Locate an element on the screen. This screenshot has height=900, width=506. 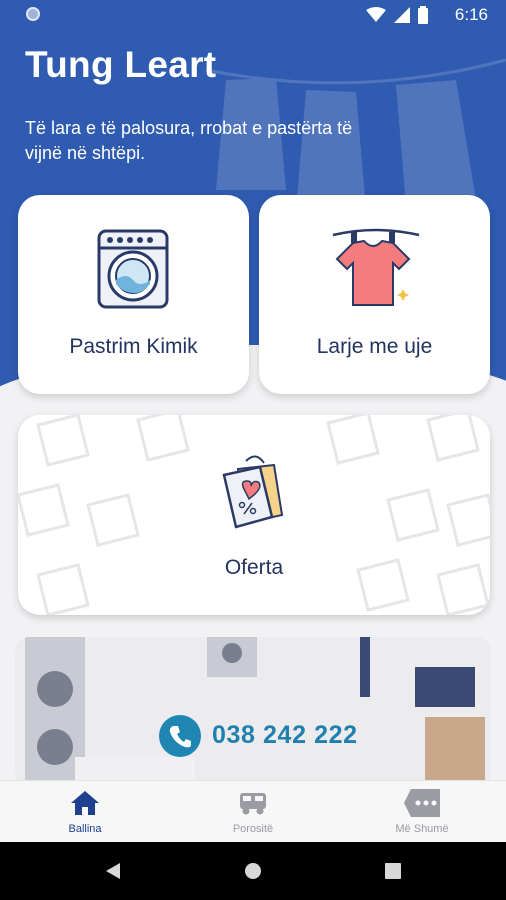
status-bar: 6:16 is located at coordinates (253, 15).